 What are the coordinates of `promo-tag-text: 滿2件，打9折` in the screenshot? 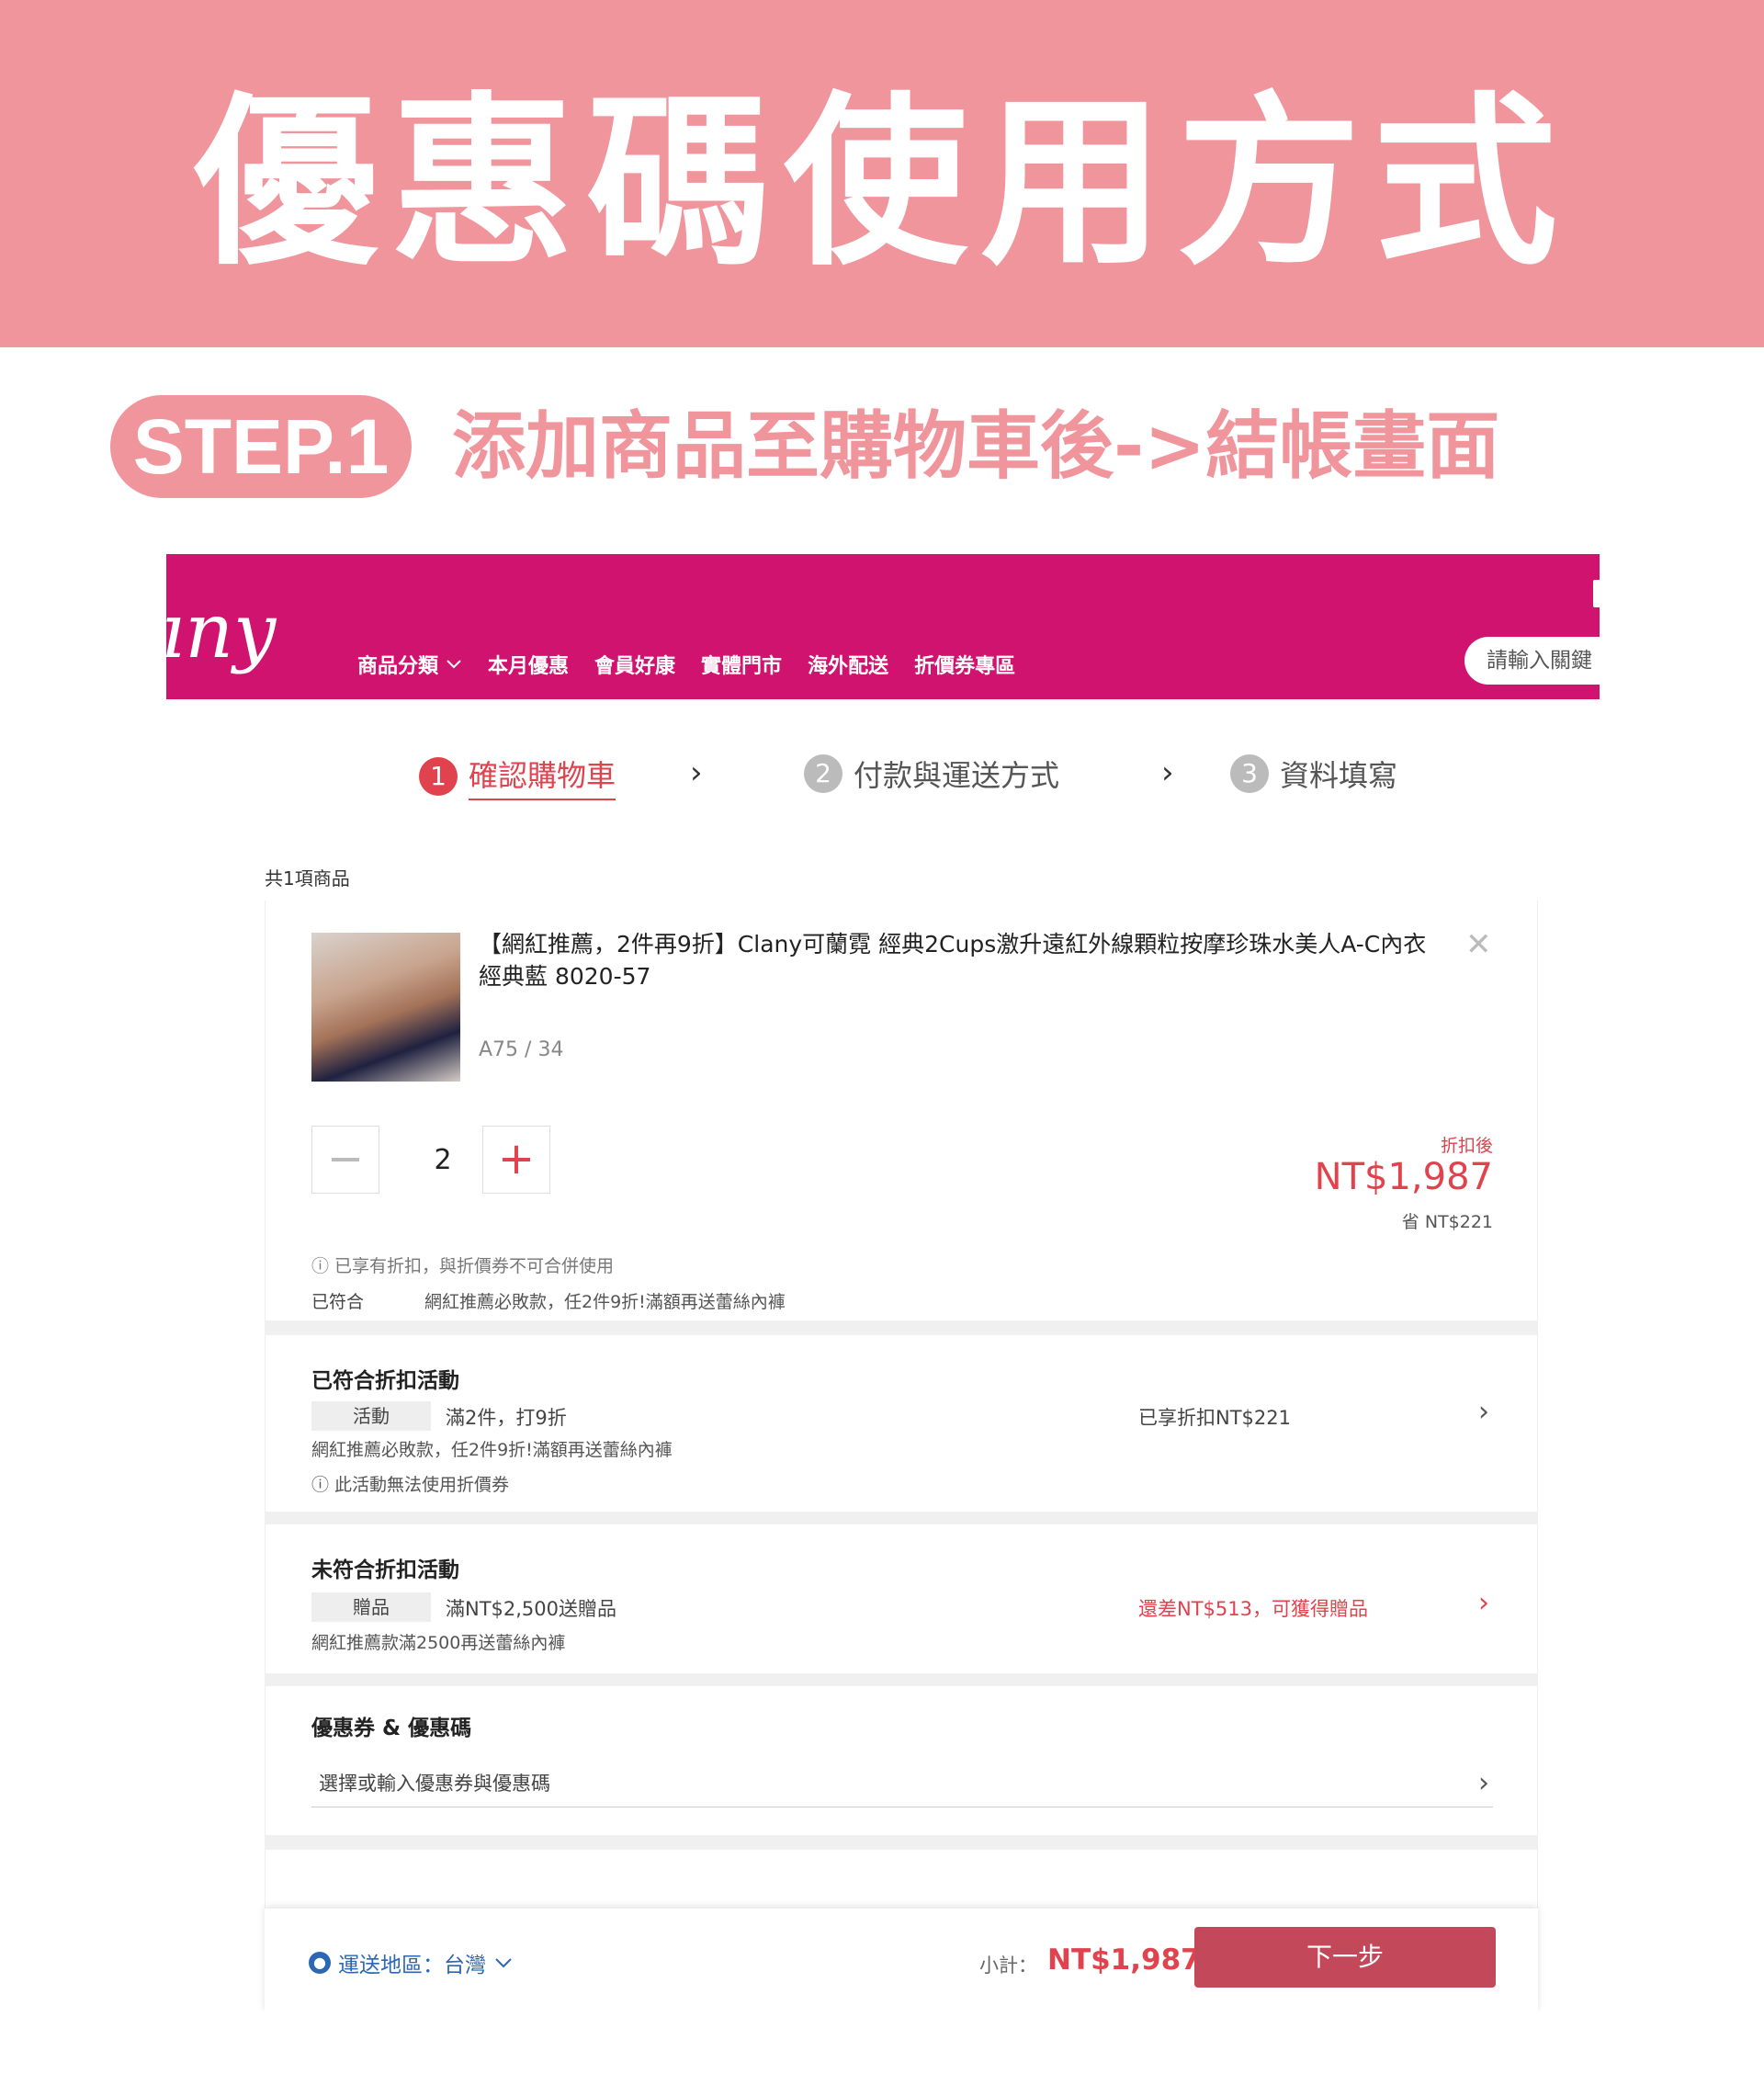 It's located at (506, 1418).